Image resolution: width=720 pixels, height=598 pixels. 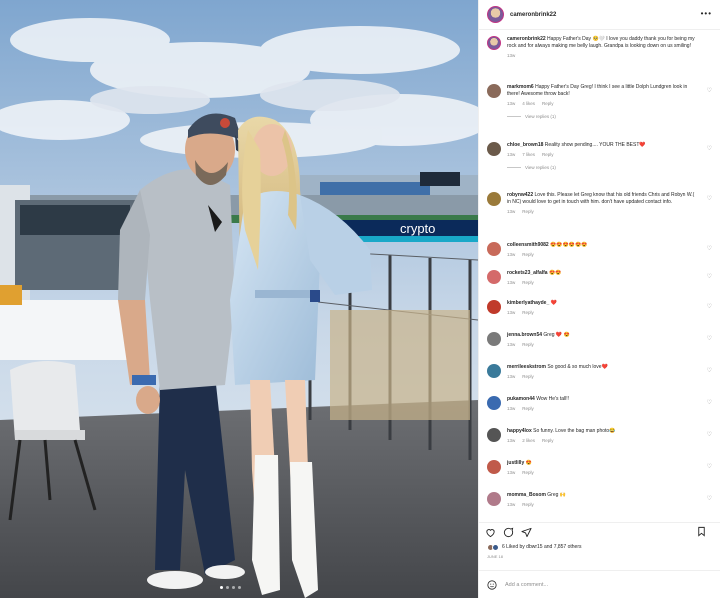 I want to click on post-header: cameronbrink22 •••, so click(x=599, y=15).